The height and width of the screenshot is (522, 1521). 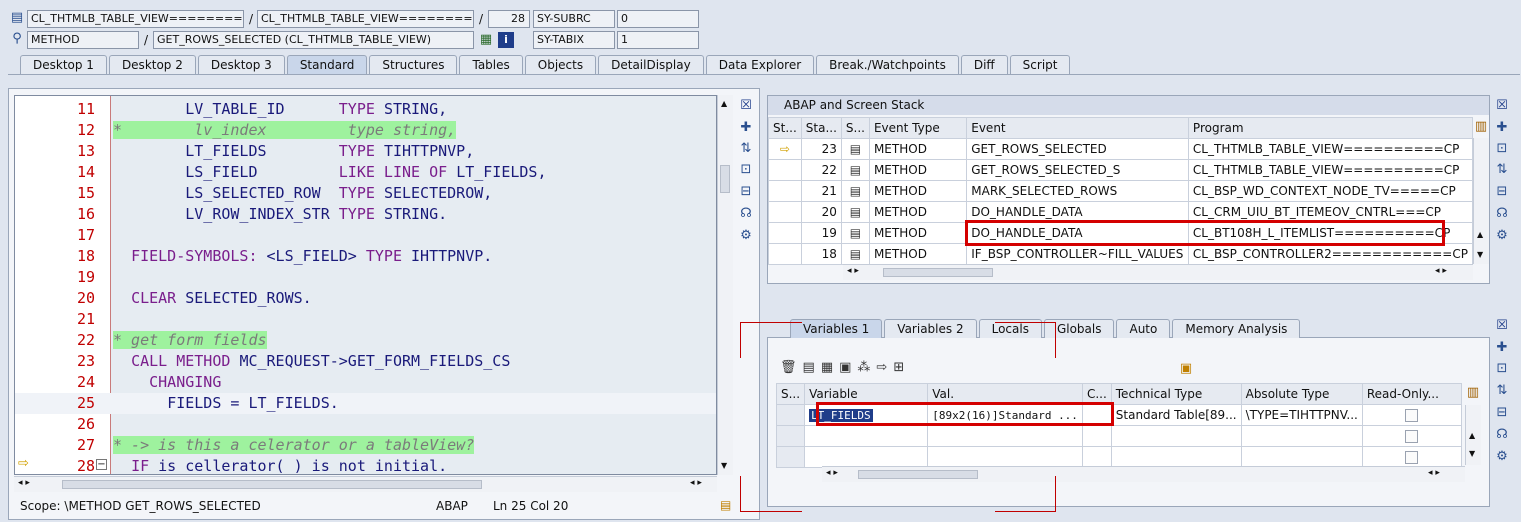 I want to click on tab-desktop-2: Desktop 2, so click(x=152, y=64).